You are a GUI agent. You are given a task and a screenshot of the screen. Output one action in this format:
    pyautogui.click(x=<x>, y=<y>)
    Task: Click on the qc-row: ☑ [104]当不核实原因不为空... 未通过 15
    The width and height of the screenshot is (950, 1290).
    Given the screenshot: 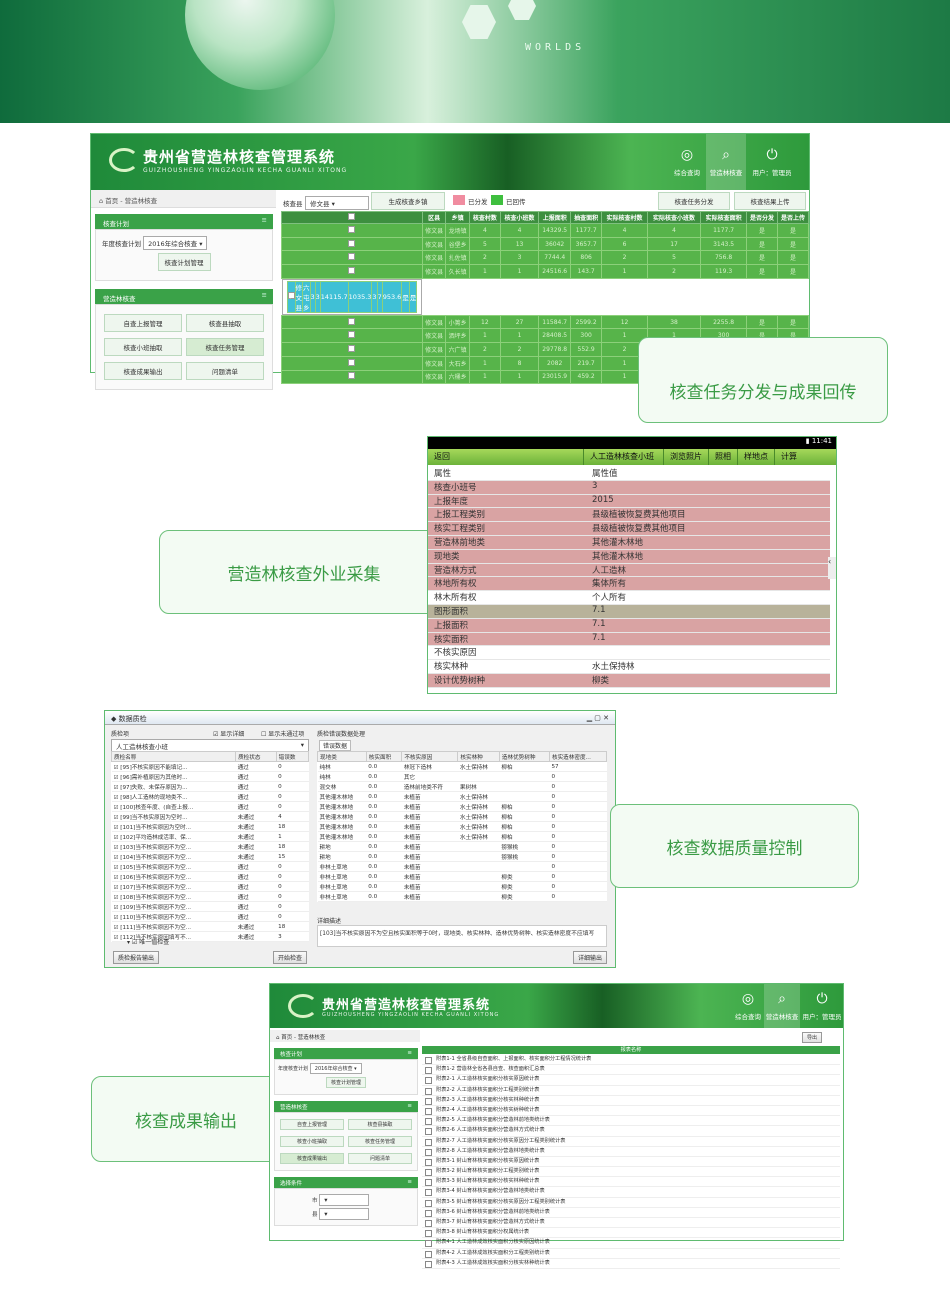 What is the action you would take?
    pyautogui.click(x=210, y=856)
    